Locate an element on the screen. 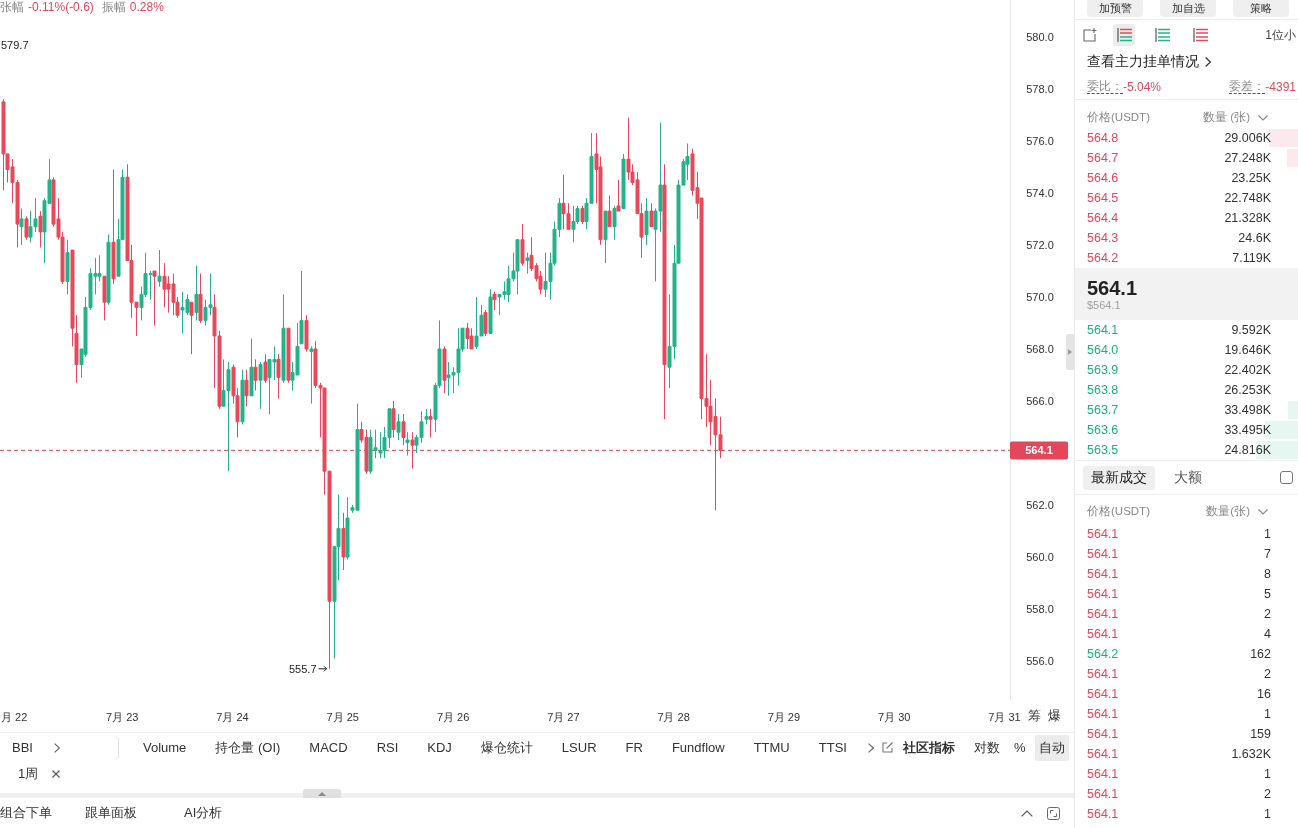 This screenshot has width=1298, height=828. annotation-label: 579.7 is located at coordinates (15, 44).